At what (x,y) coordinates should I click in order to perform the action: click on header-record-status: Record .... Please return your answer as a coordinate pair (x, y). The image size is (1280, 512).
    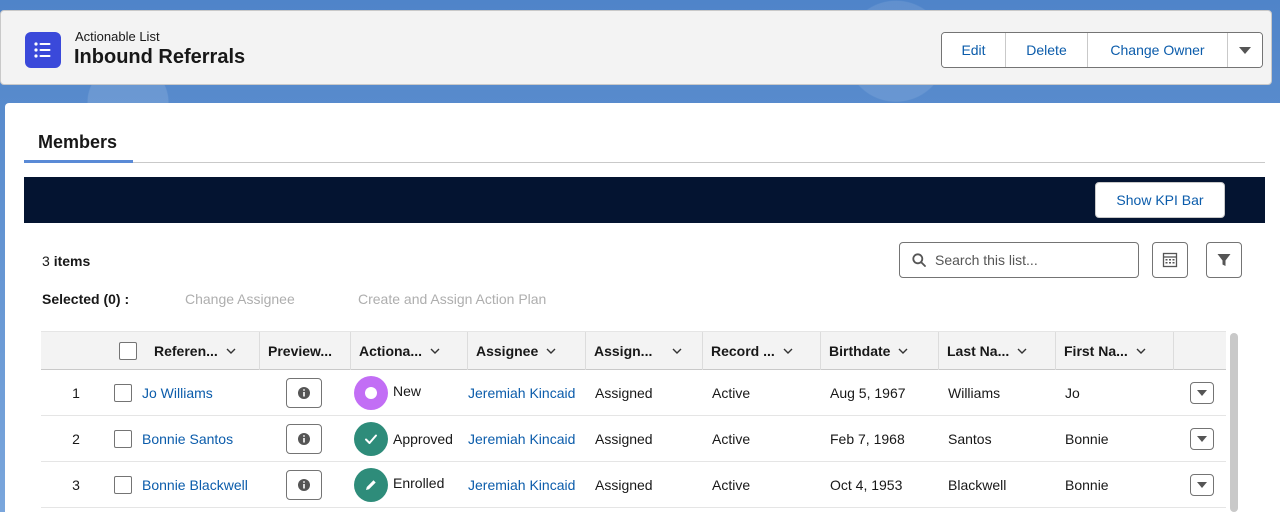
    Looking at the image, I should click on (761, 351).